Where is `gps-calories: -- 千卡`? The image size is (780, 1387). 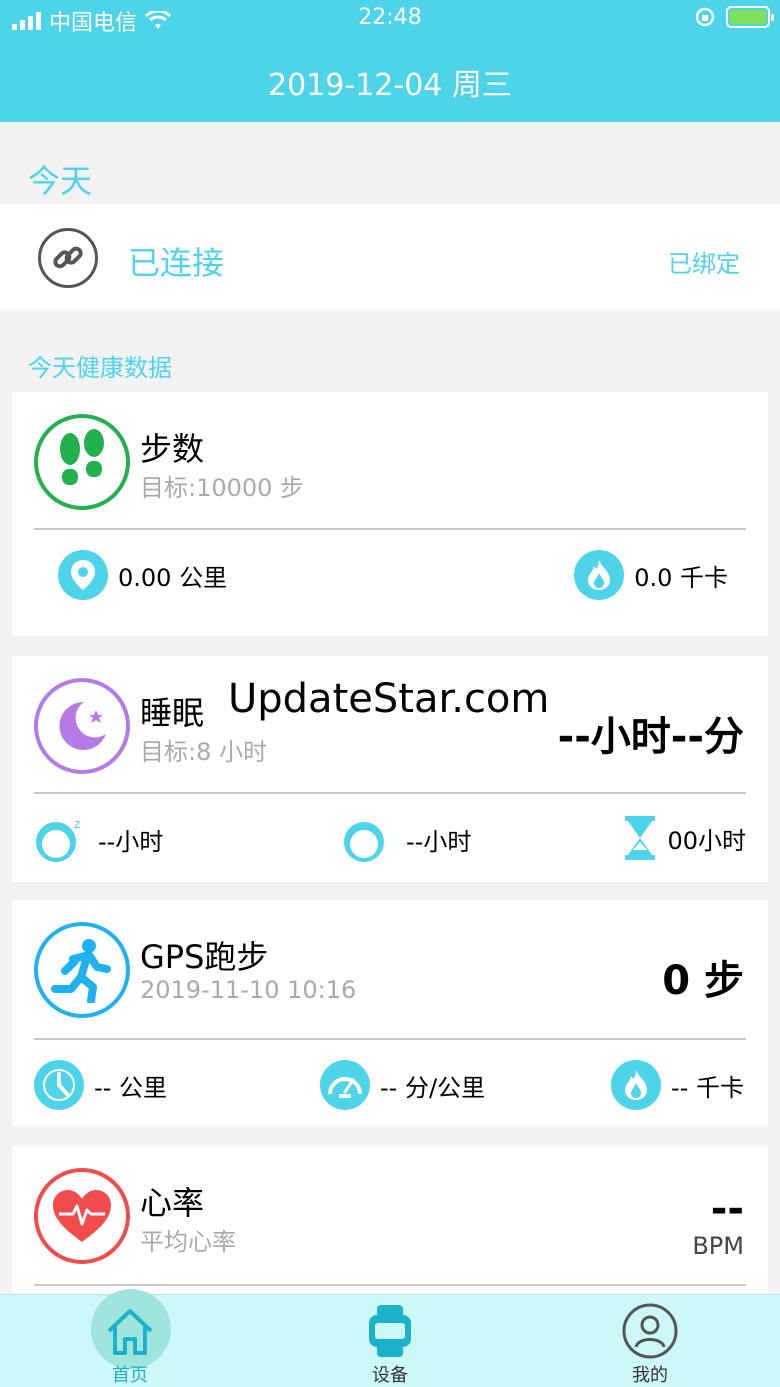
gps-calories: -- 千卡 is located at coordinates (677, 1085).